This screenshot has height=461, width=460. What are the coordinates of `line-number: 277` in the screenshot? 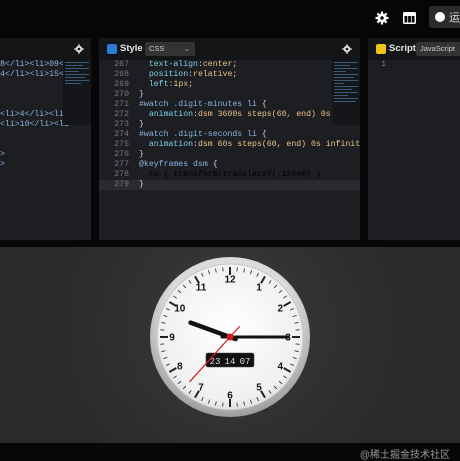 It's located at (114, 165).